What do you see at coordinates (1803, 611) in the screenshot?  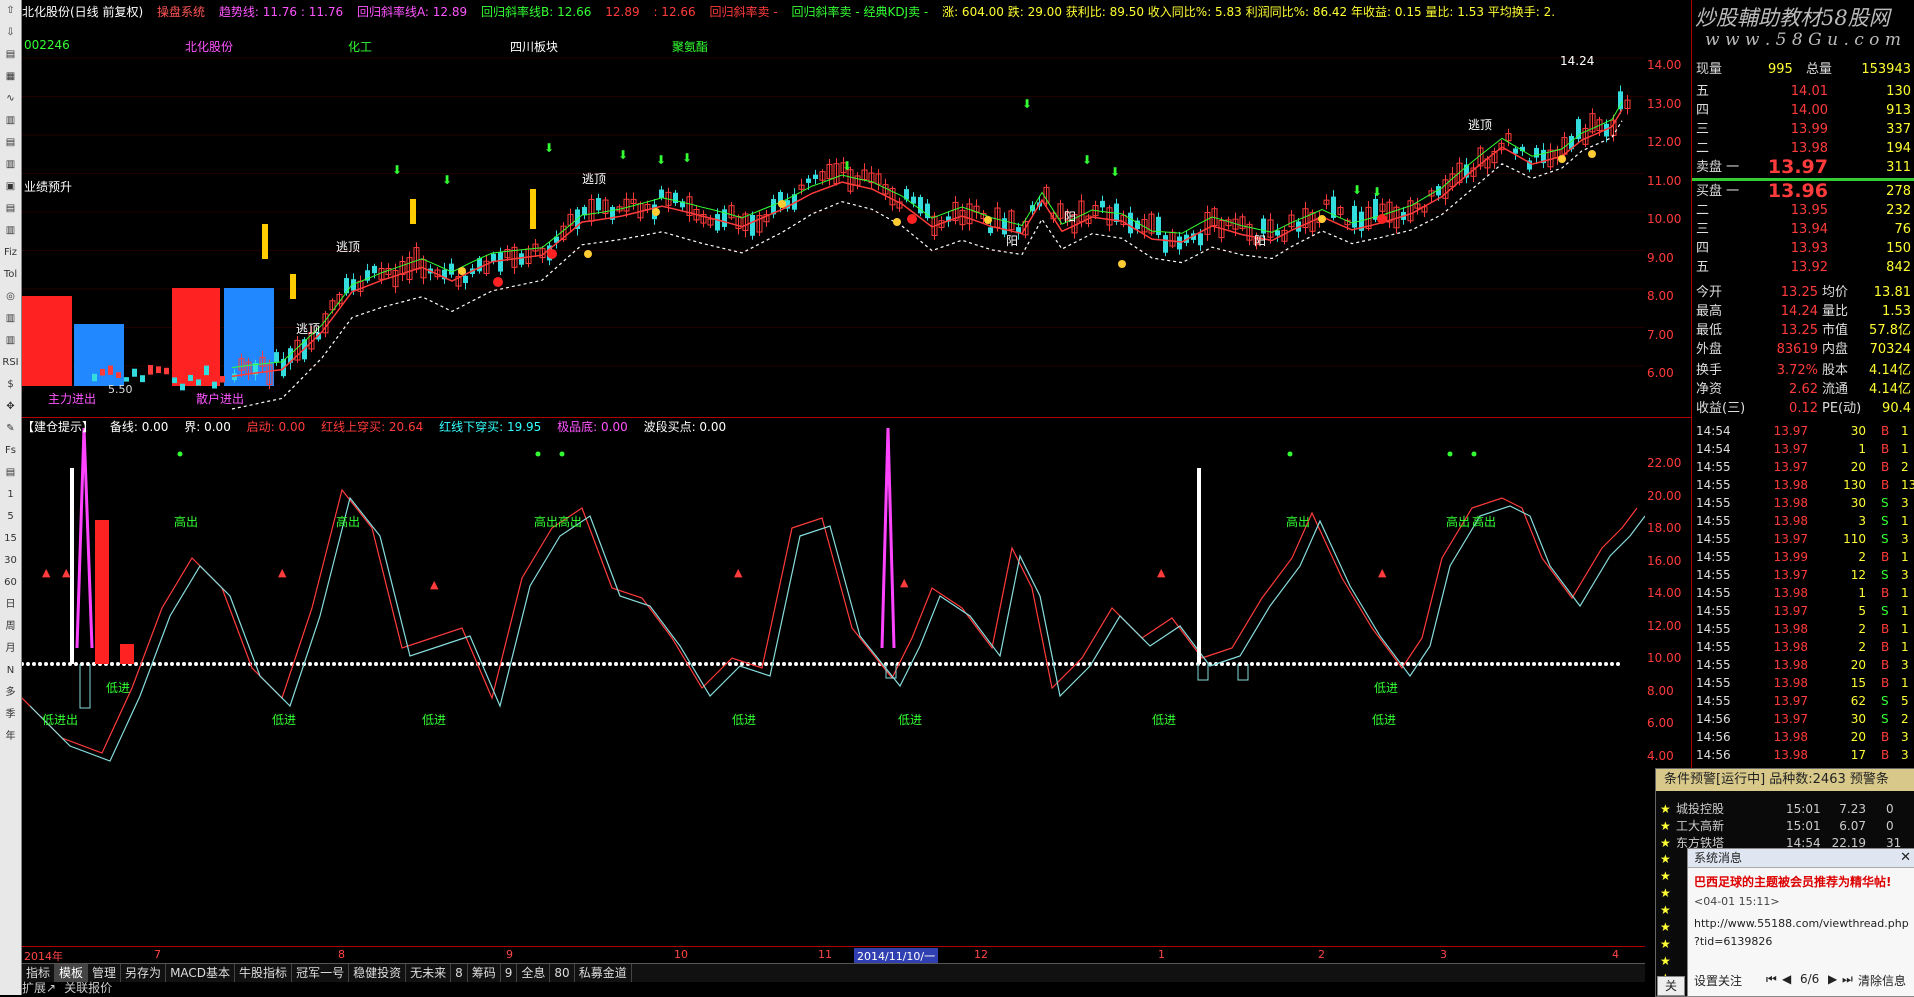 I see `tick-row: 14:55 13.97 5 S 1` at bounding box center [1803, 611].